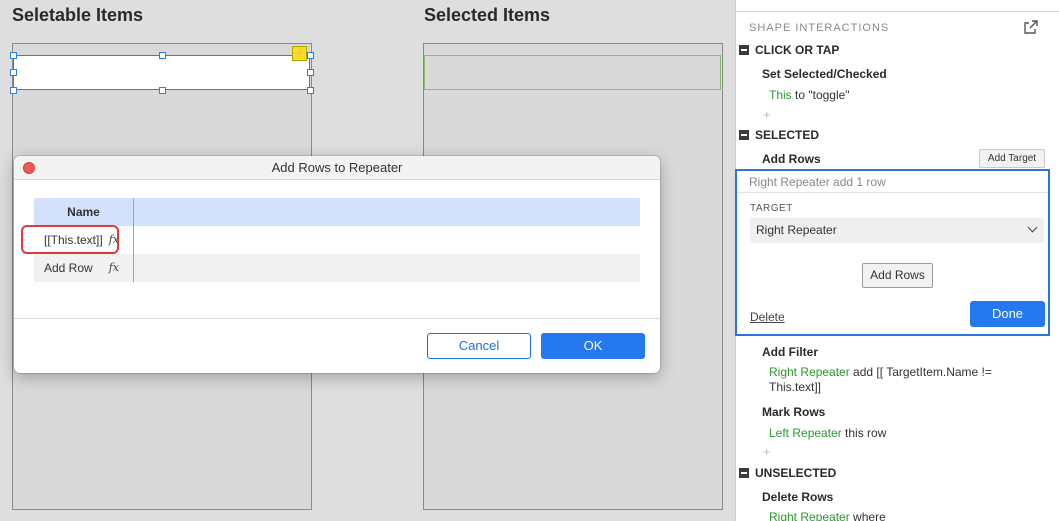 The height and width of the screenshot is (521, 1059). Describe the element at coordinates (809, 95) in the screenshot. I see `action-detail-set-selected: This to "toggle"` at that location.